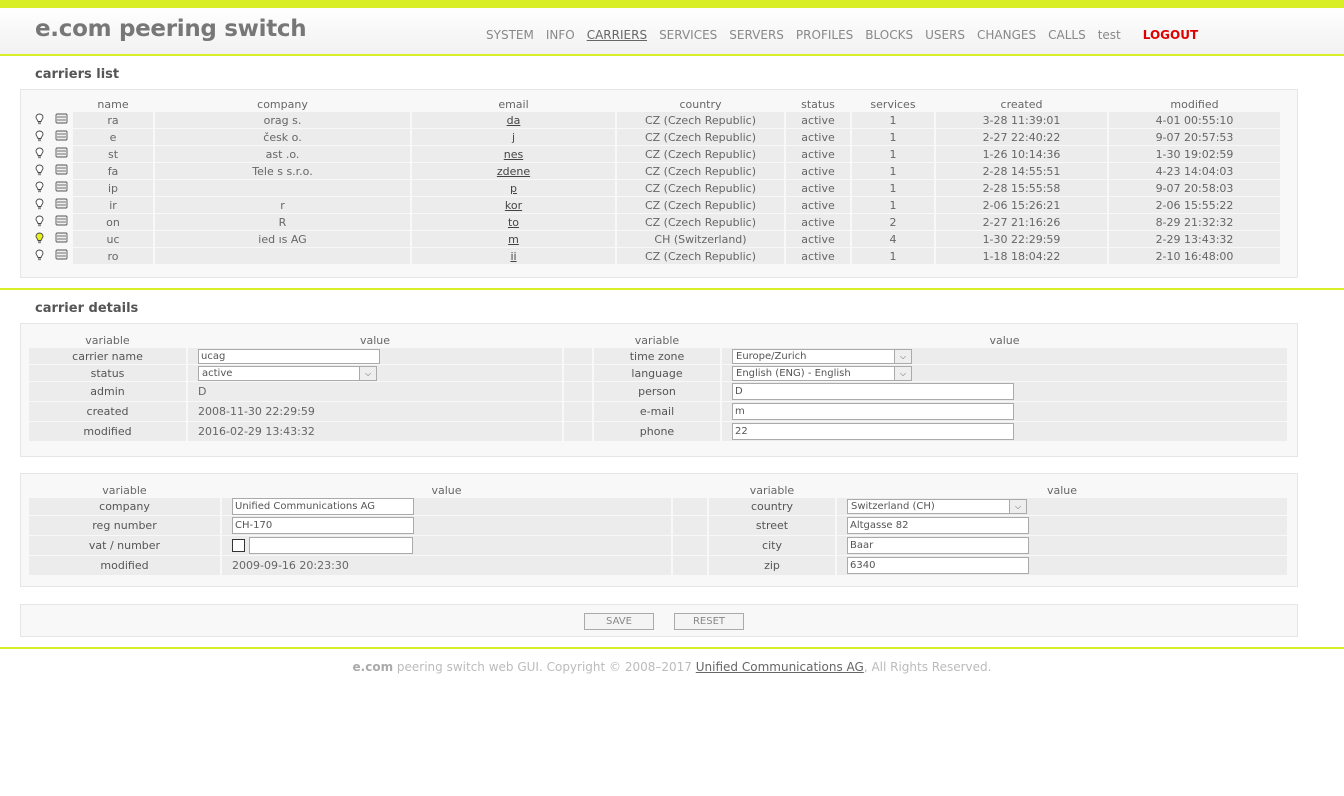 The image size is (1344, 796). Describe the element at coordinates (945, 35) in the screenshot. I see `nav-item-users: USERS` at that location.